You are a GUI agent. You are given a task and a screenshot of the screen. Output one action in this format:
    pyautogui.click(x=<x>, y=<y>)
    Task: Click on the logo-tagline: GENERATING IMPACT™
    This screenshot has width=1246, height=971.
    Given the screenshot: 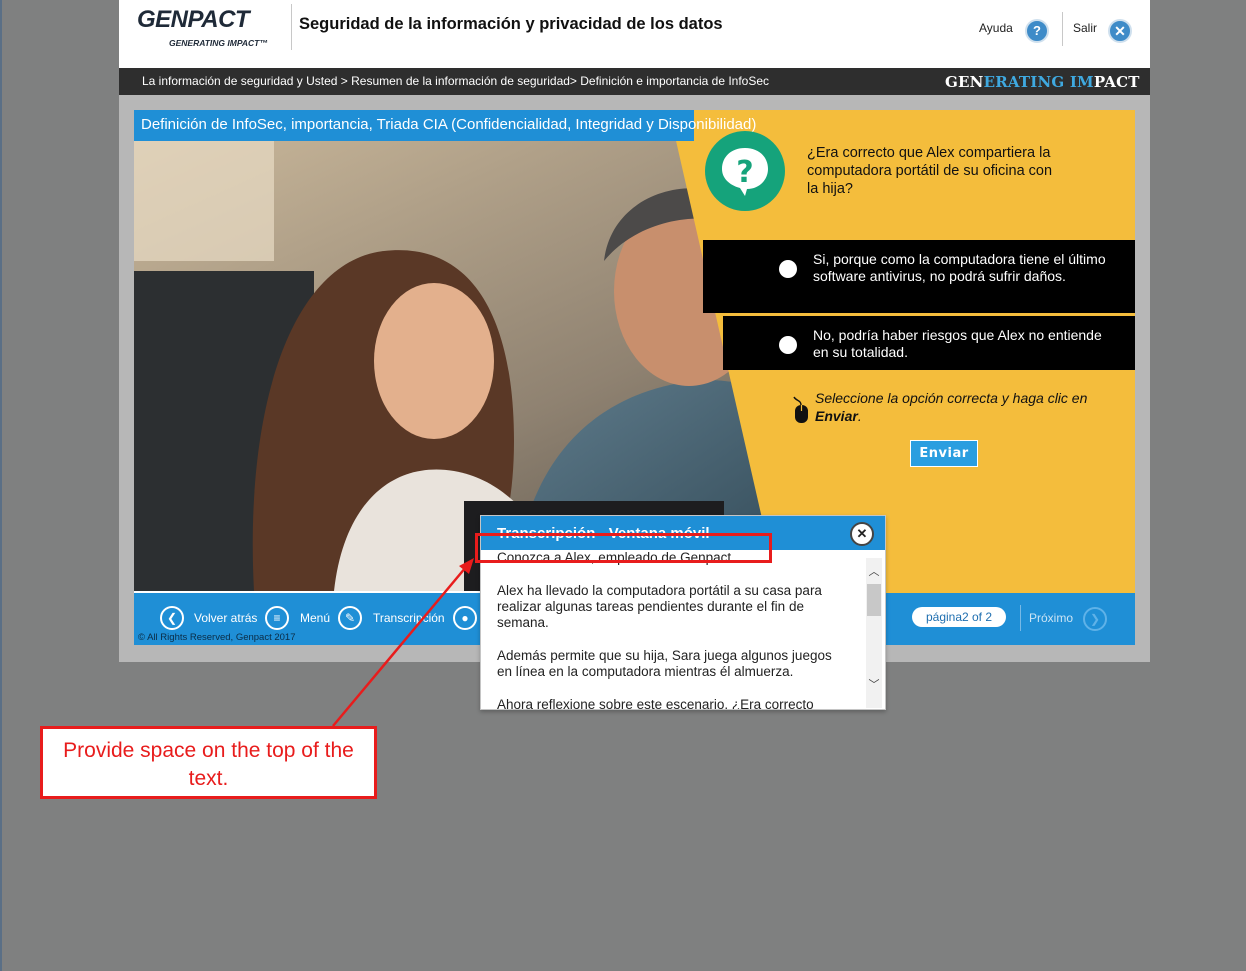 What is the action you would take?
    pyautogui.click(x=218, y=43)
    